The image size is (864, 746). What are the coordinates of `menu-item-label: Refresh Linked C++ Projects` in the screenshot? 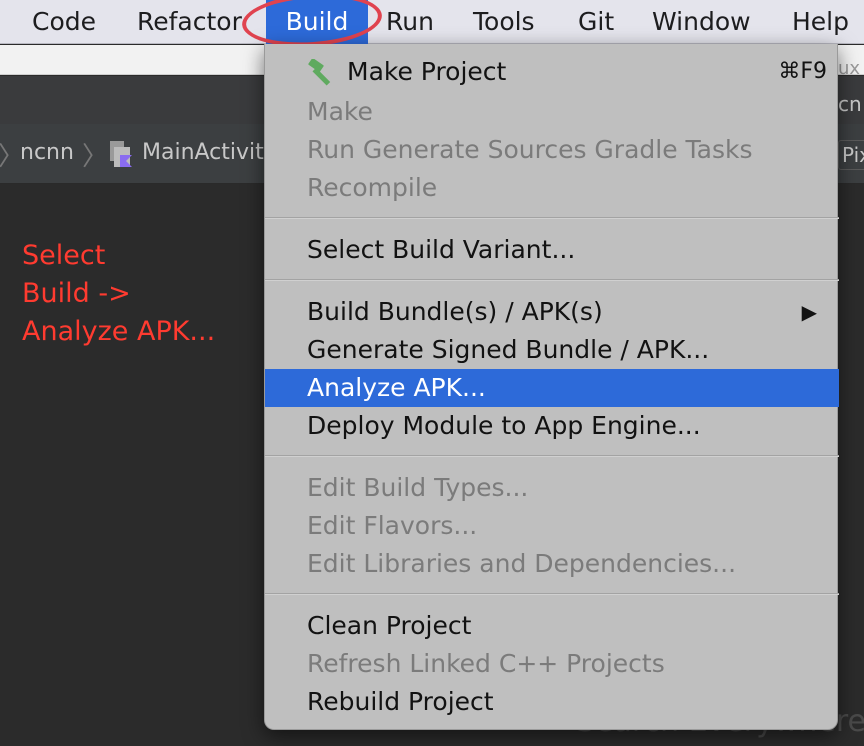 It's located at (486, 663).